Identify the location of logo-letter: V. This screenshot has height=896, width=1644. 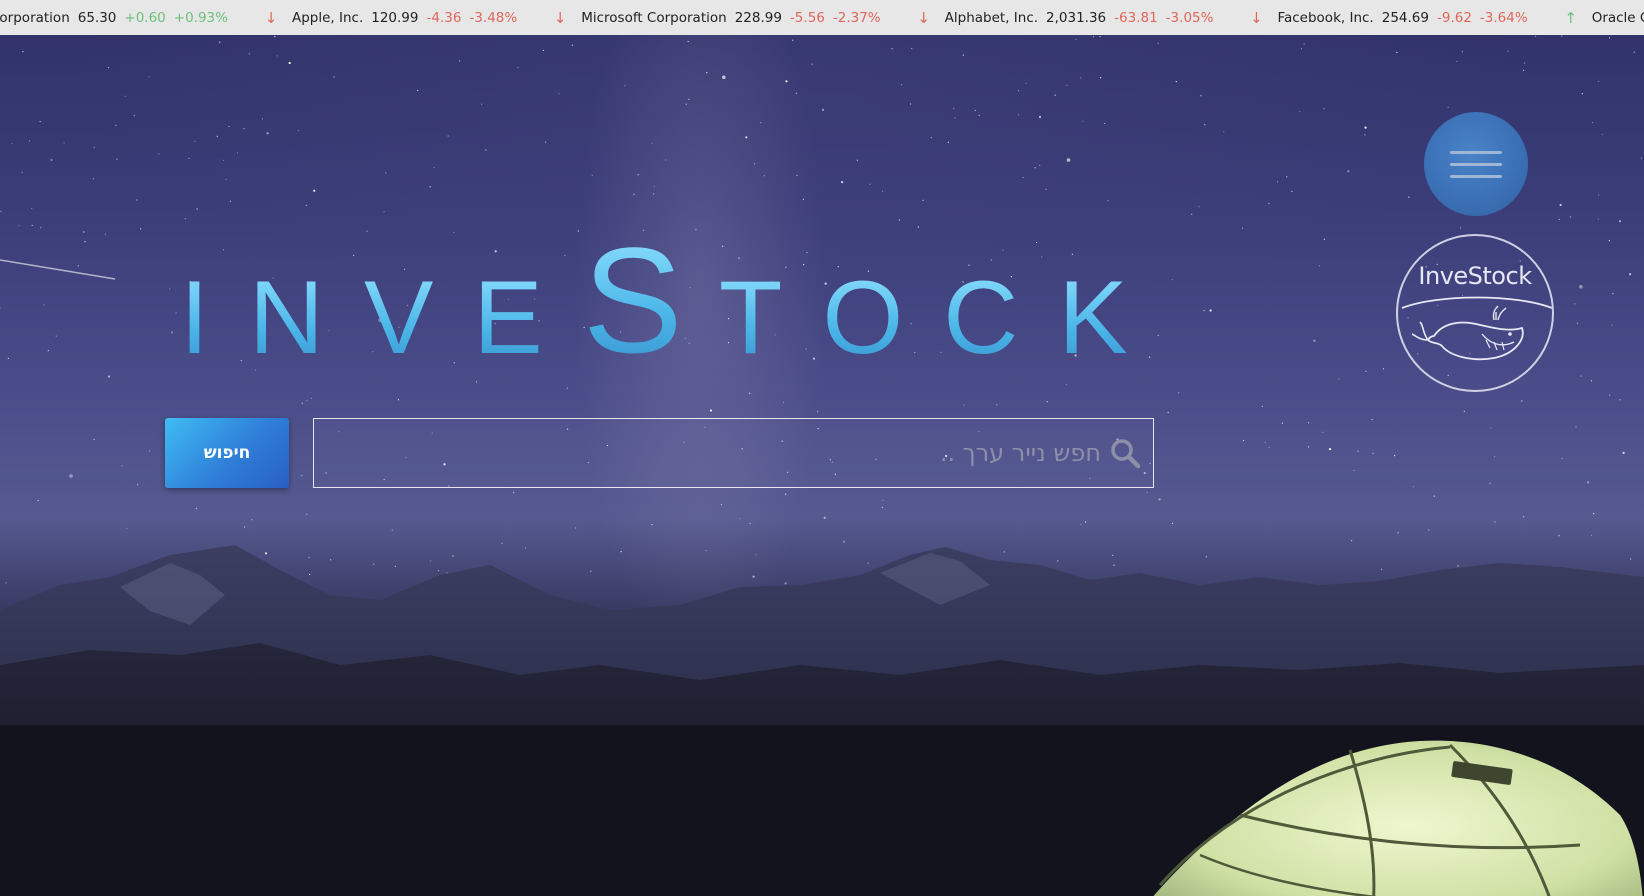
(399, 318).